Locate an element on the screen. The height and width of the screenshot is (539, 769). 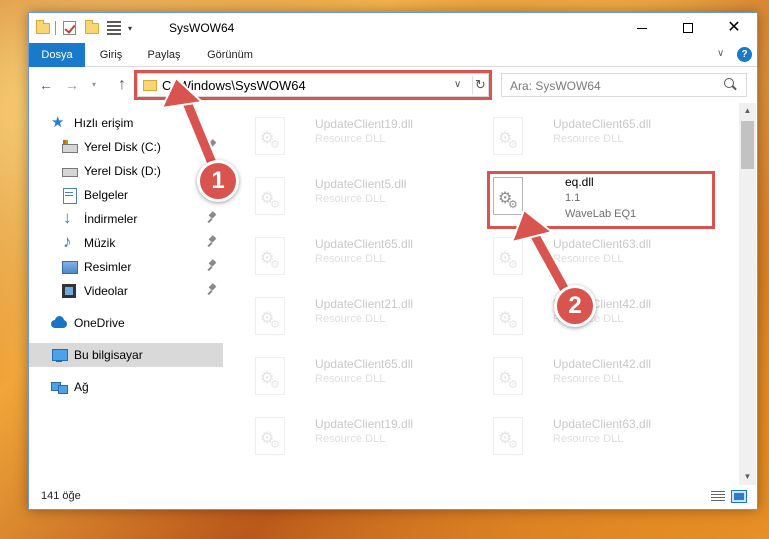
nav-item-local-disk-d: Yerel Disk (D:) is located at coordinates (126, 171).